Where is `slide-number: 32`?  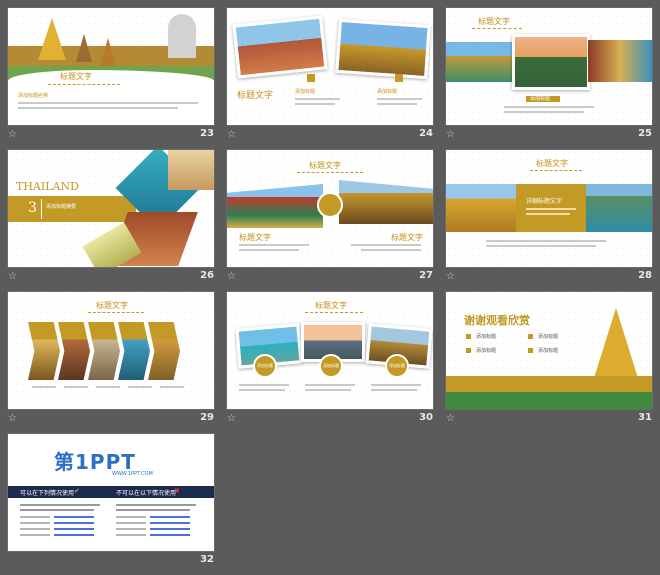 slide-number: 32 is located at coordinates (207, 559).